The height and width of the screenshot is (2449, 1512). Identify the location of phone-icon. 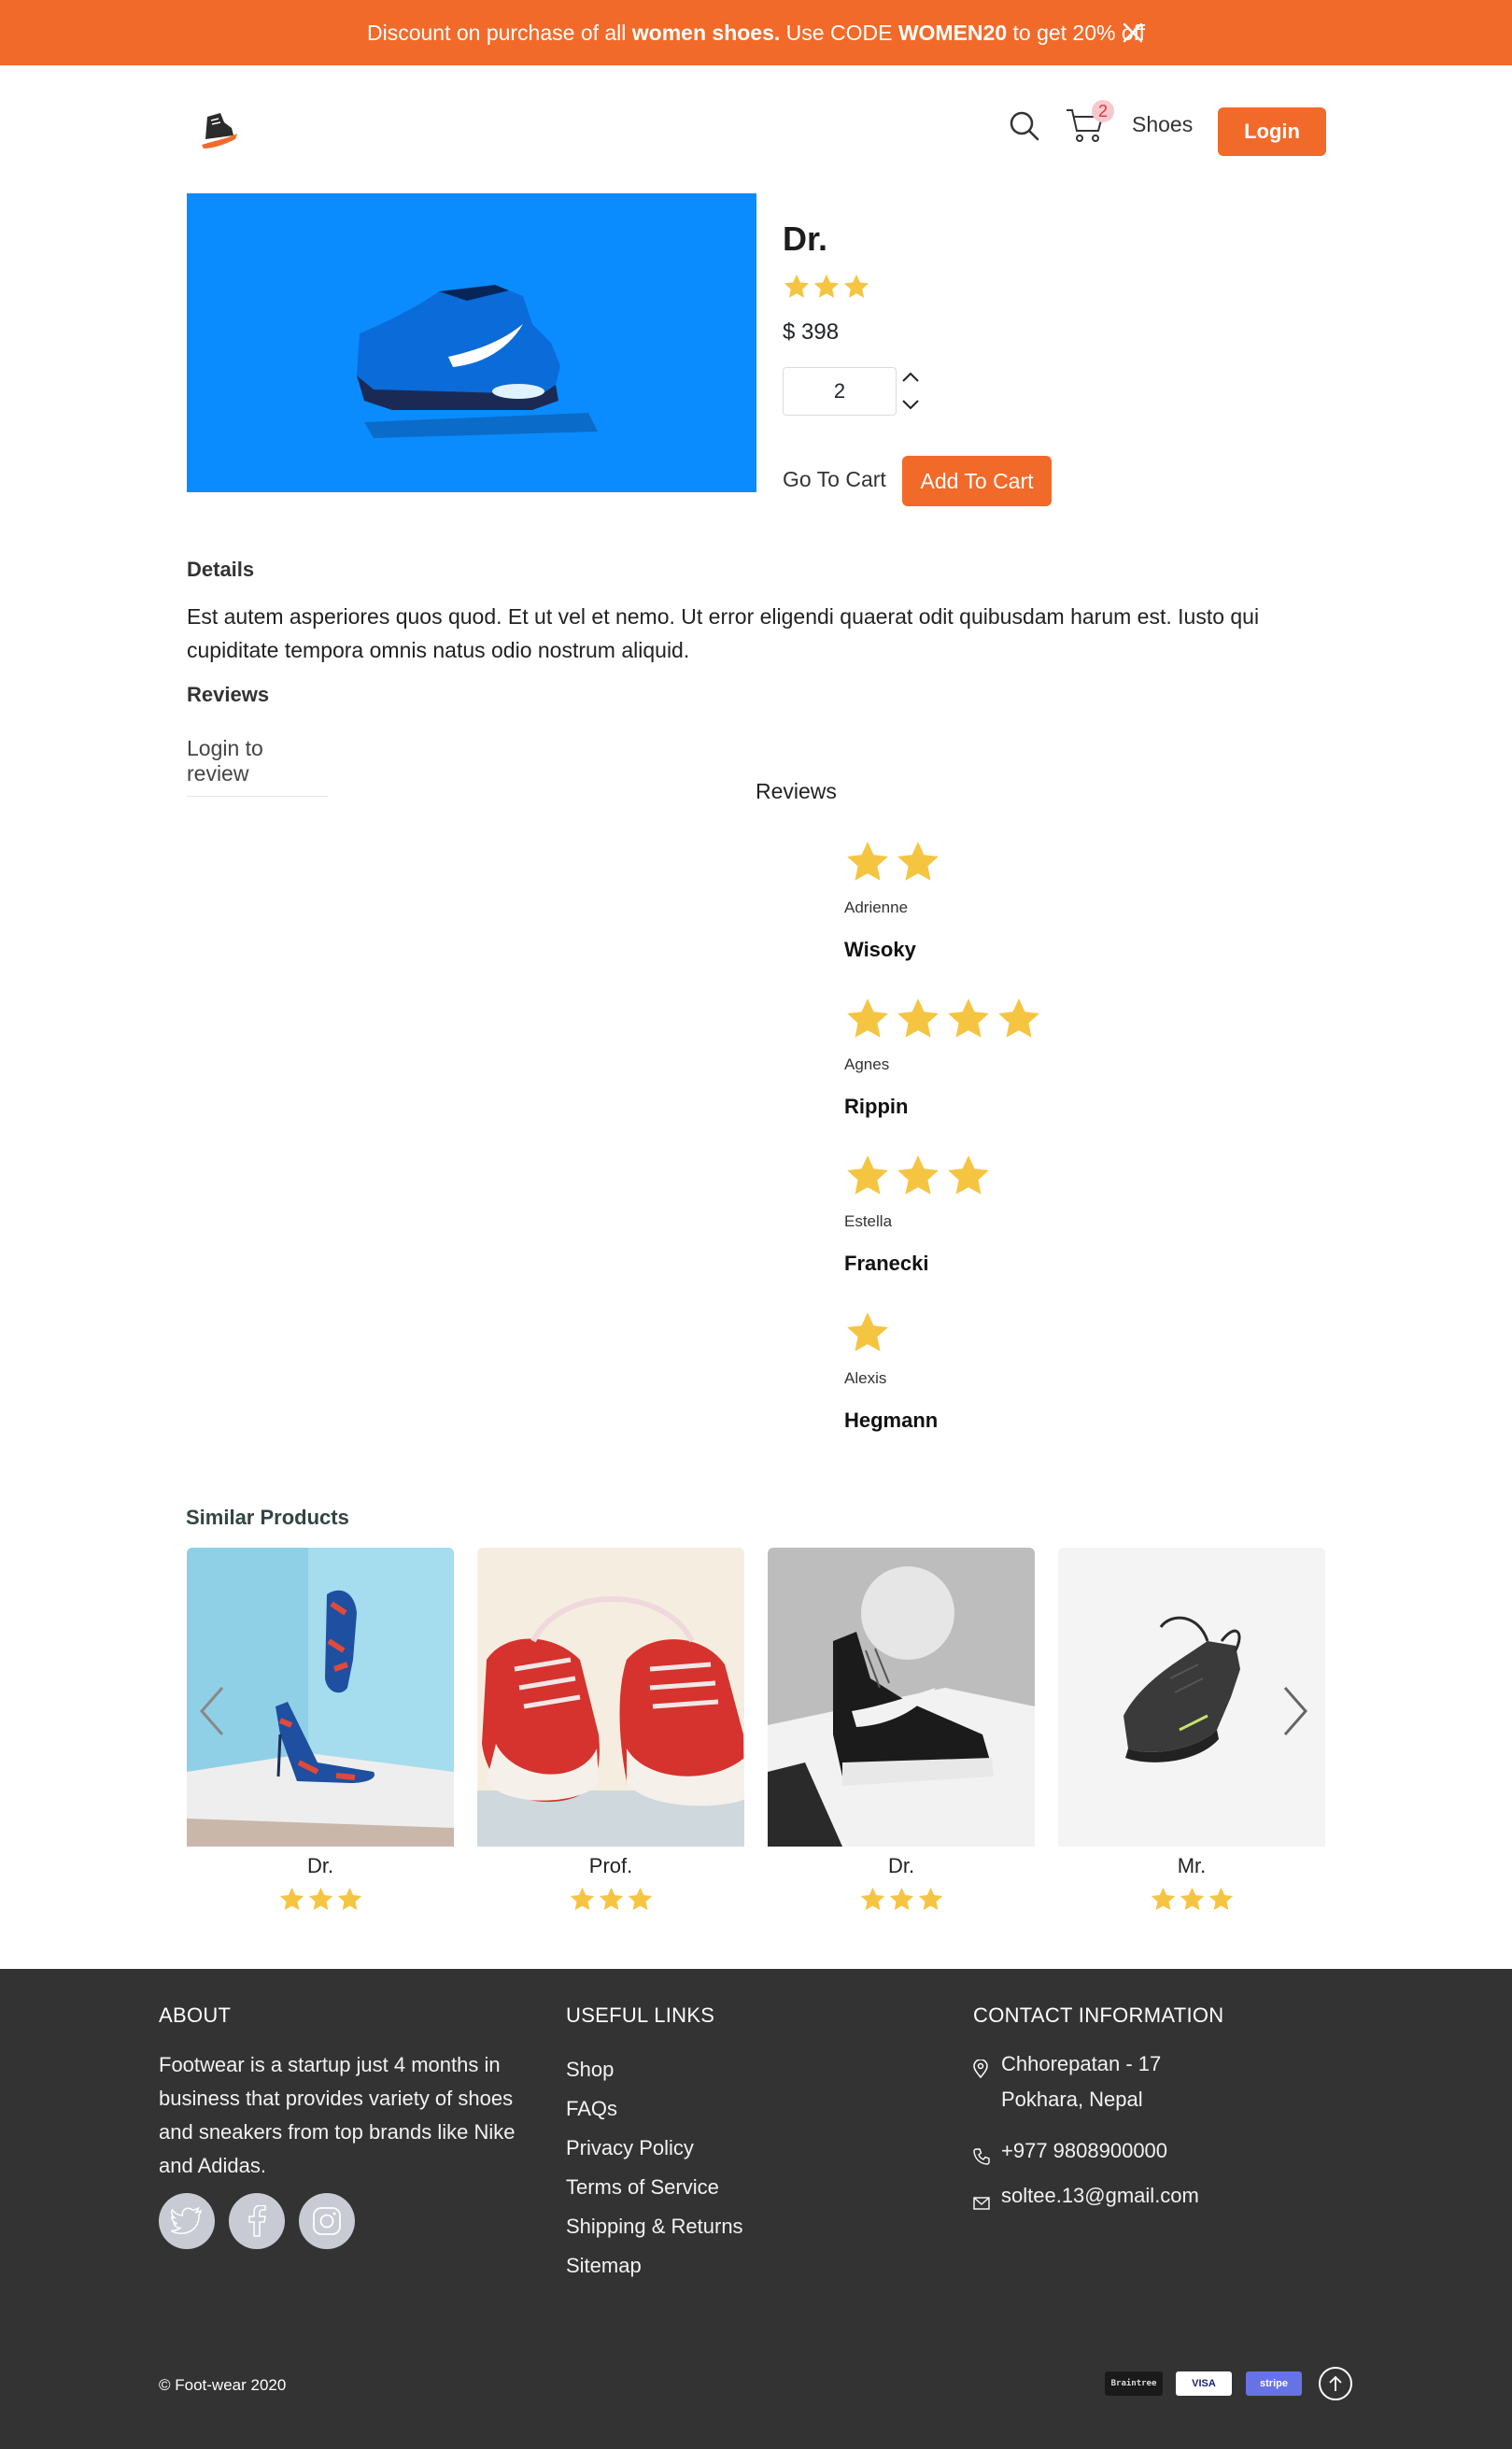
(982, 2156).